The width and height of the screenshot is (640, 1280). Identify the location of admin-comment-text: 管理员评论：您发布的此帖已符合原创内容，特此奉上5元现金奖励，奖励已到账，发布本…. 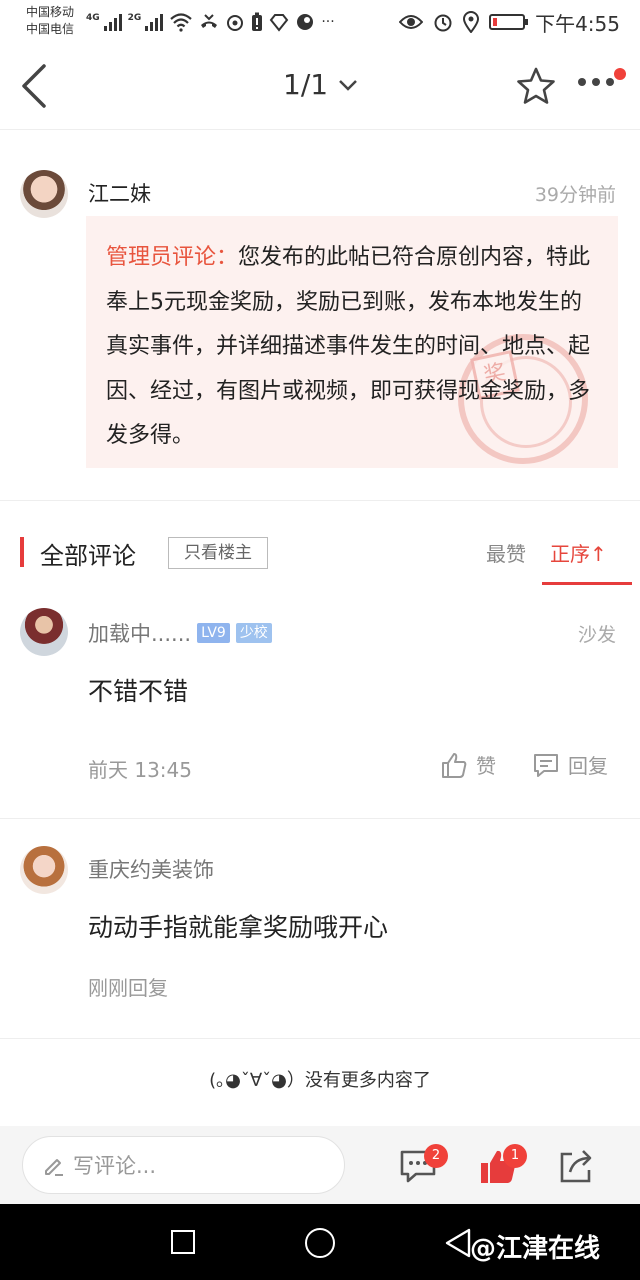
(352, 347).